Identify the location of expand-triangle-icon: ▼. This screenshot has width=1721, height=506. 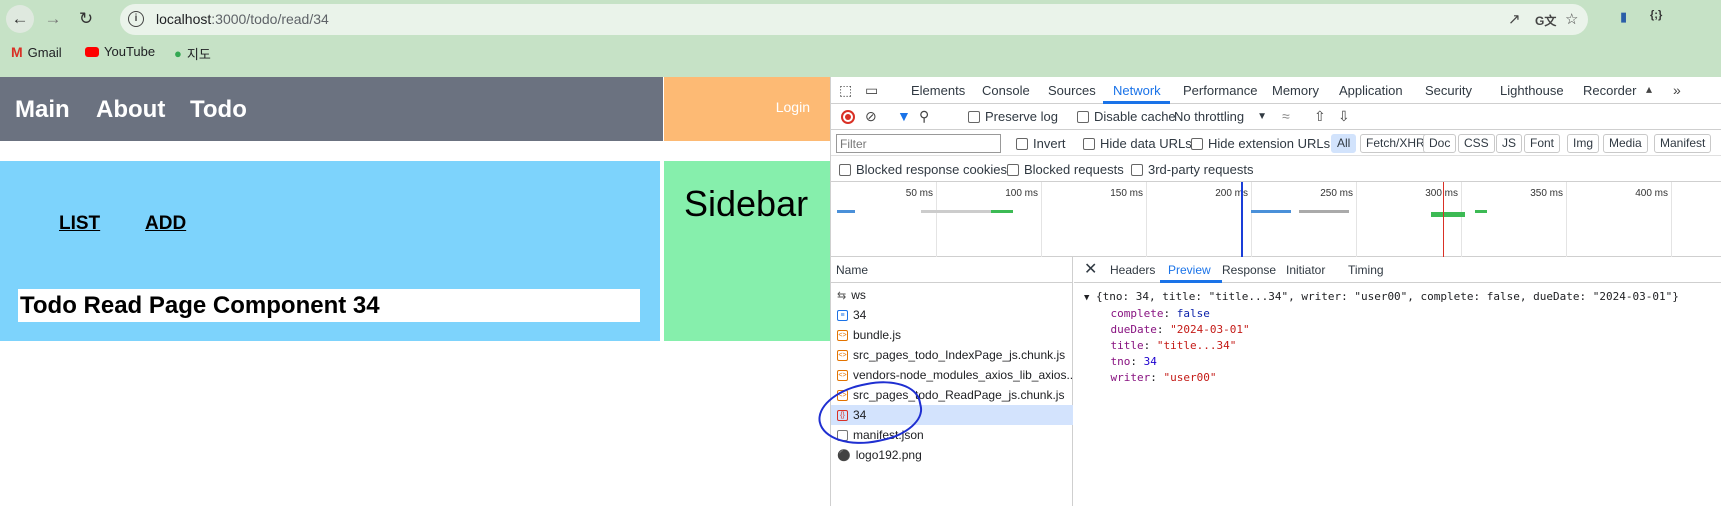
(1086, 298).